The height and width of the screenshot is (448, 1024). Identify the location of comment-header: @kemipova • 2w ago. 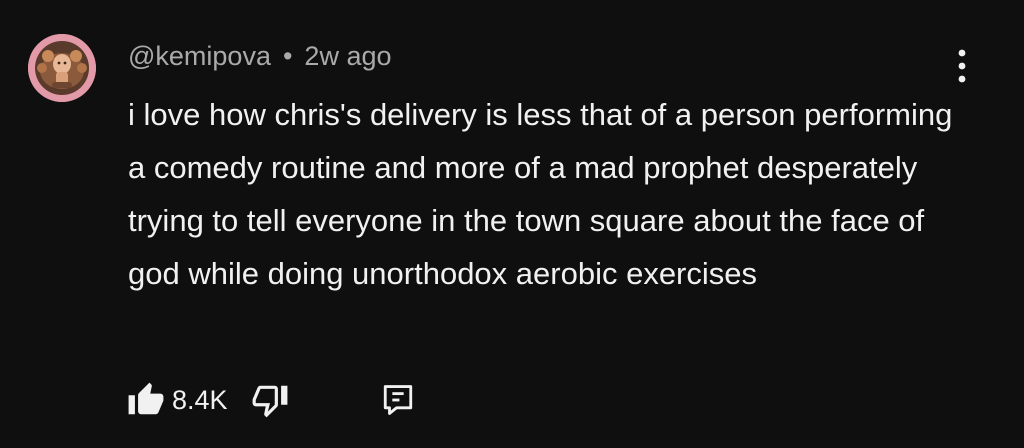
(260, 56).